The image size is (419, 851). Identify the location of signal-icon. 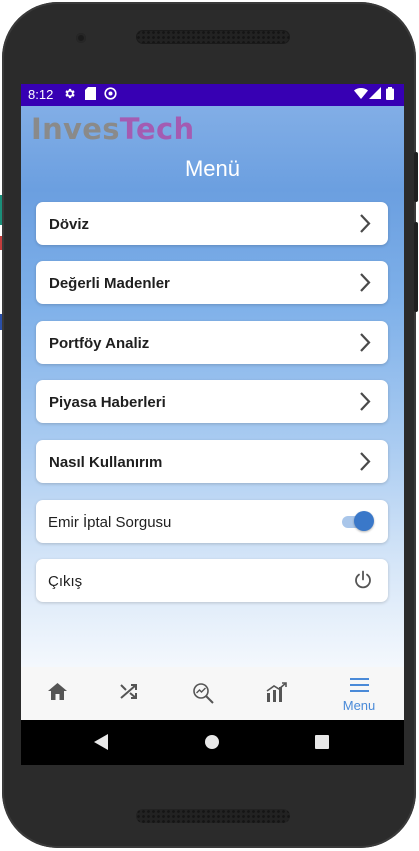
(375, 94).